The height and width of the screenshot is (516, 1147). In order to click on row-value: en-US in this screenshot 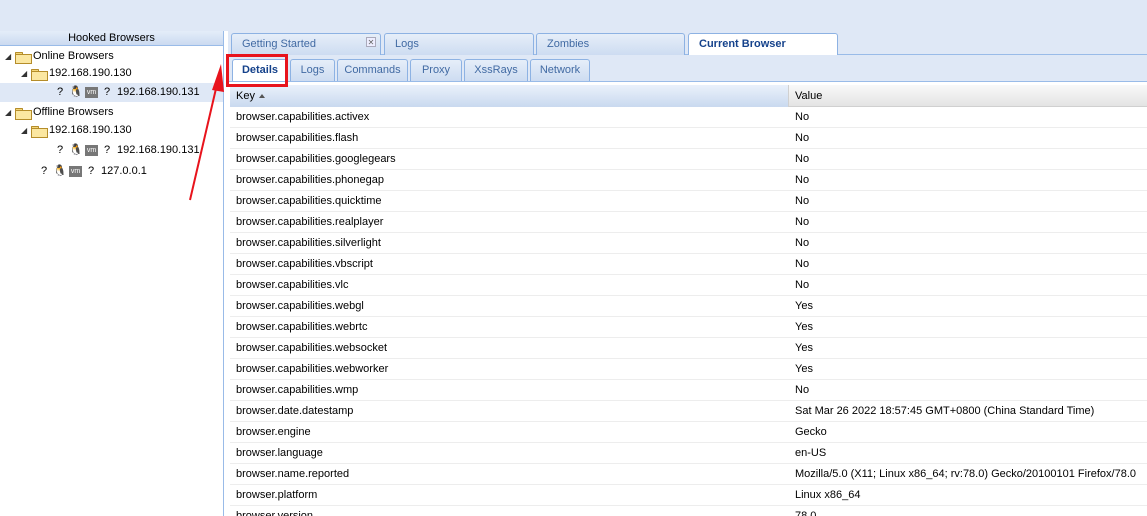, I will do `click(811, 453)`.